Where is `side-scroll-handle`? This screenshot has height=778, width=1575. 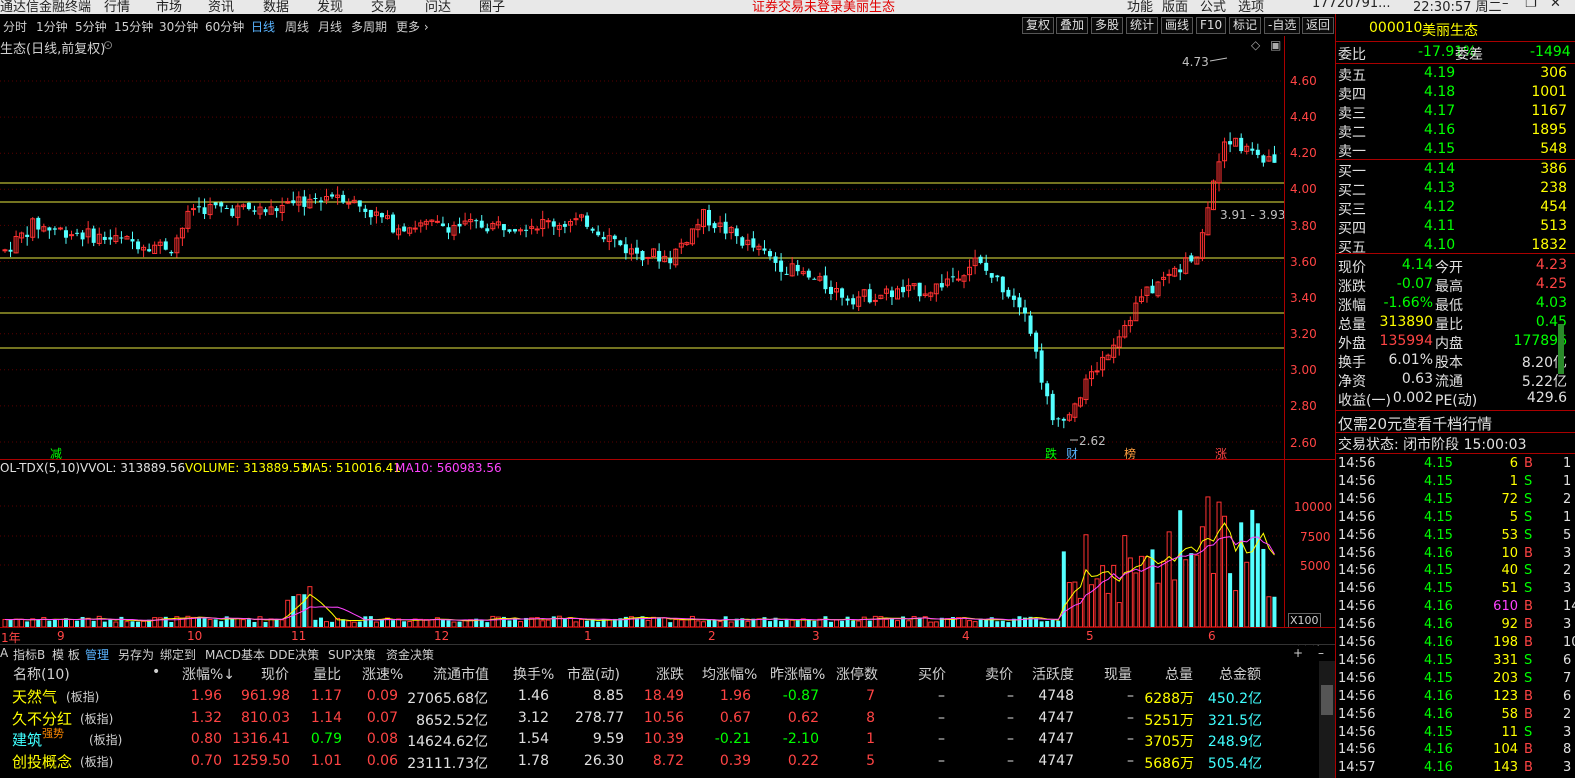
side-scroll-handle is located at coordinates (1561, 349).